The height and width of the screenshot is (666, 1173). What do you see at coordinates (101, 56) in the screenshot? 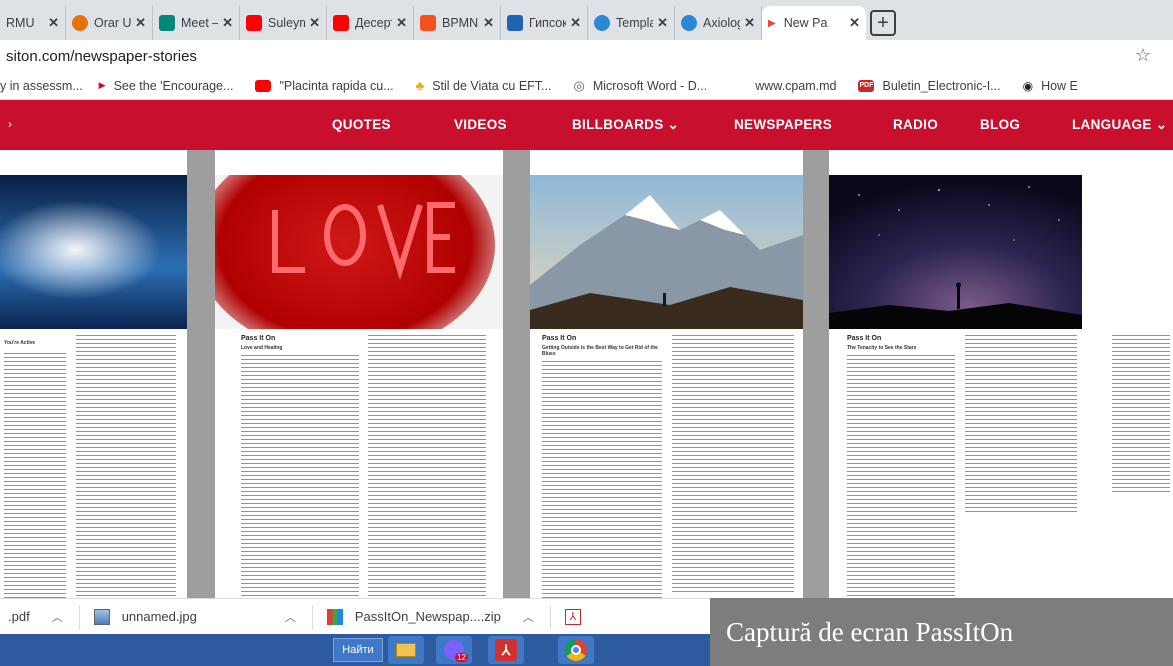
I see `url-text: siton.com/newspaper-stories` at bounding box center [101, 56].